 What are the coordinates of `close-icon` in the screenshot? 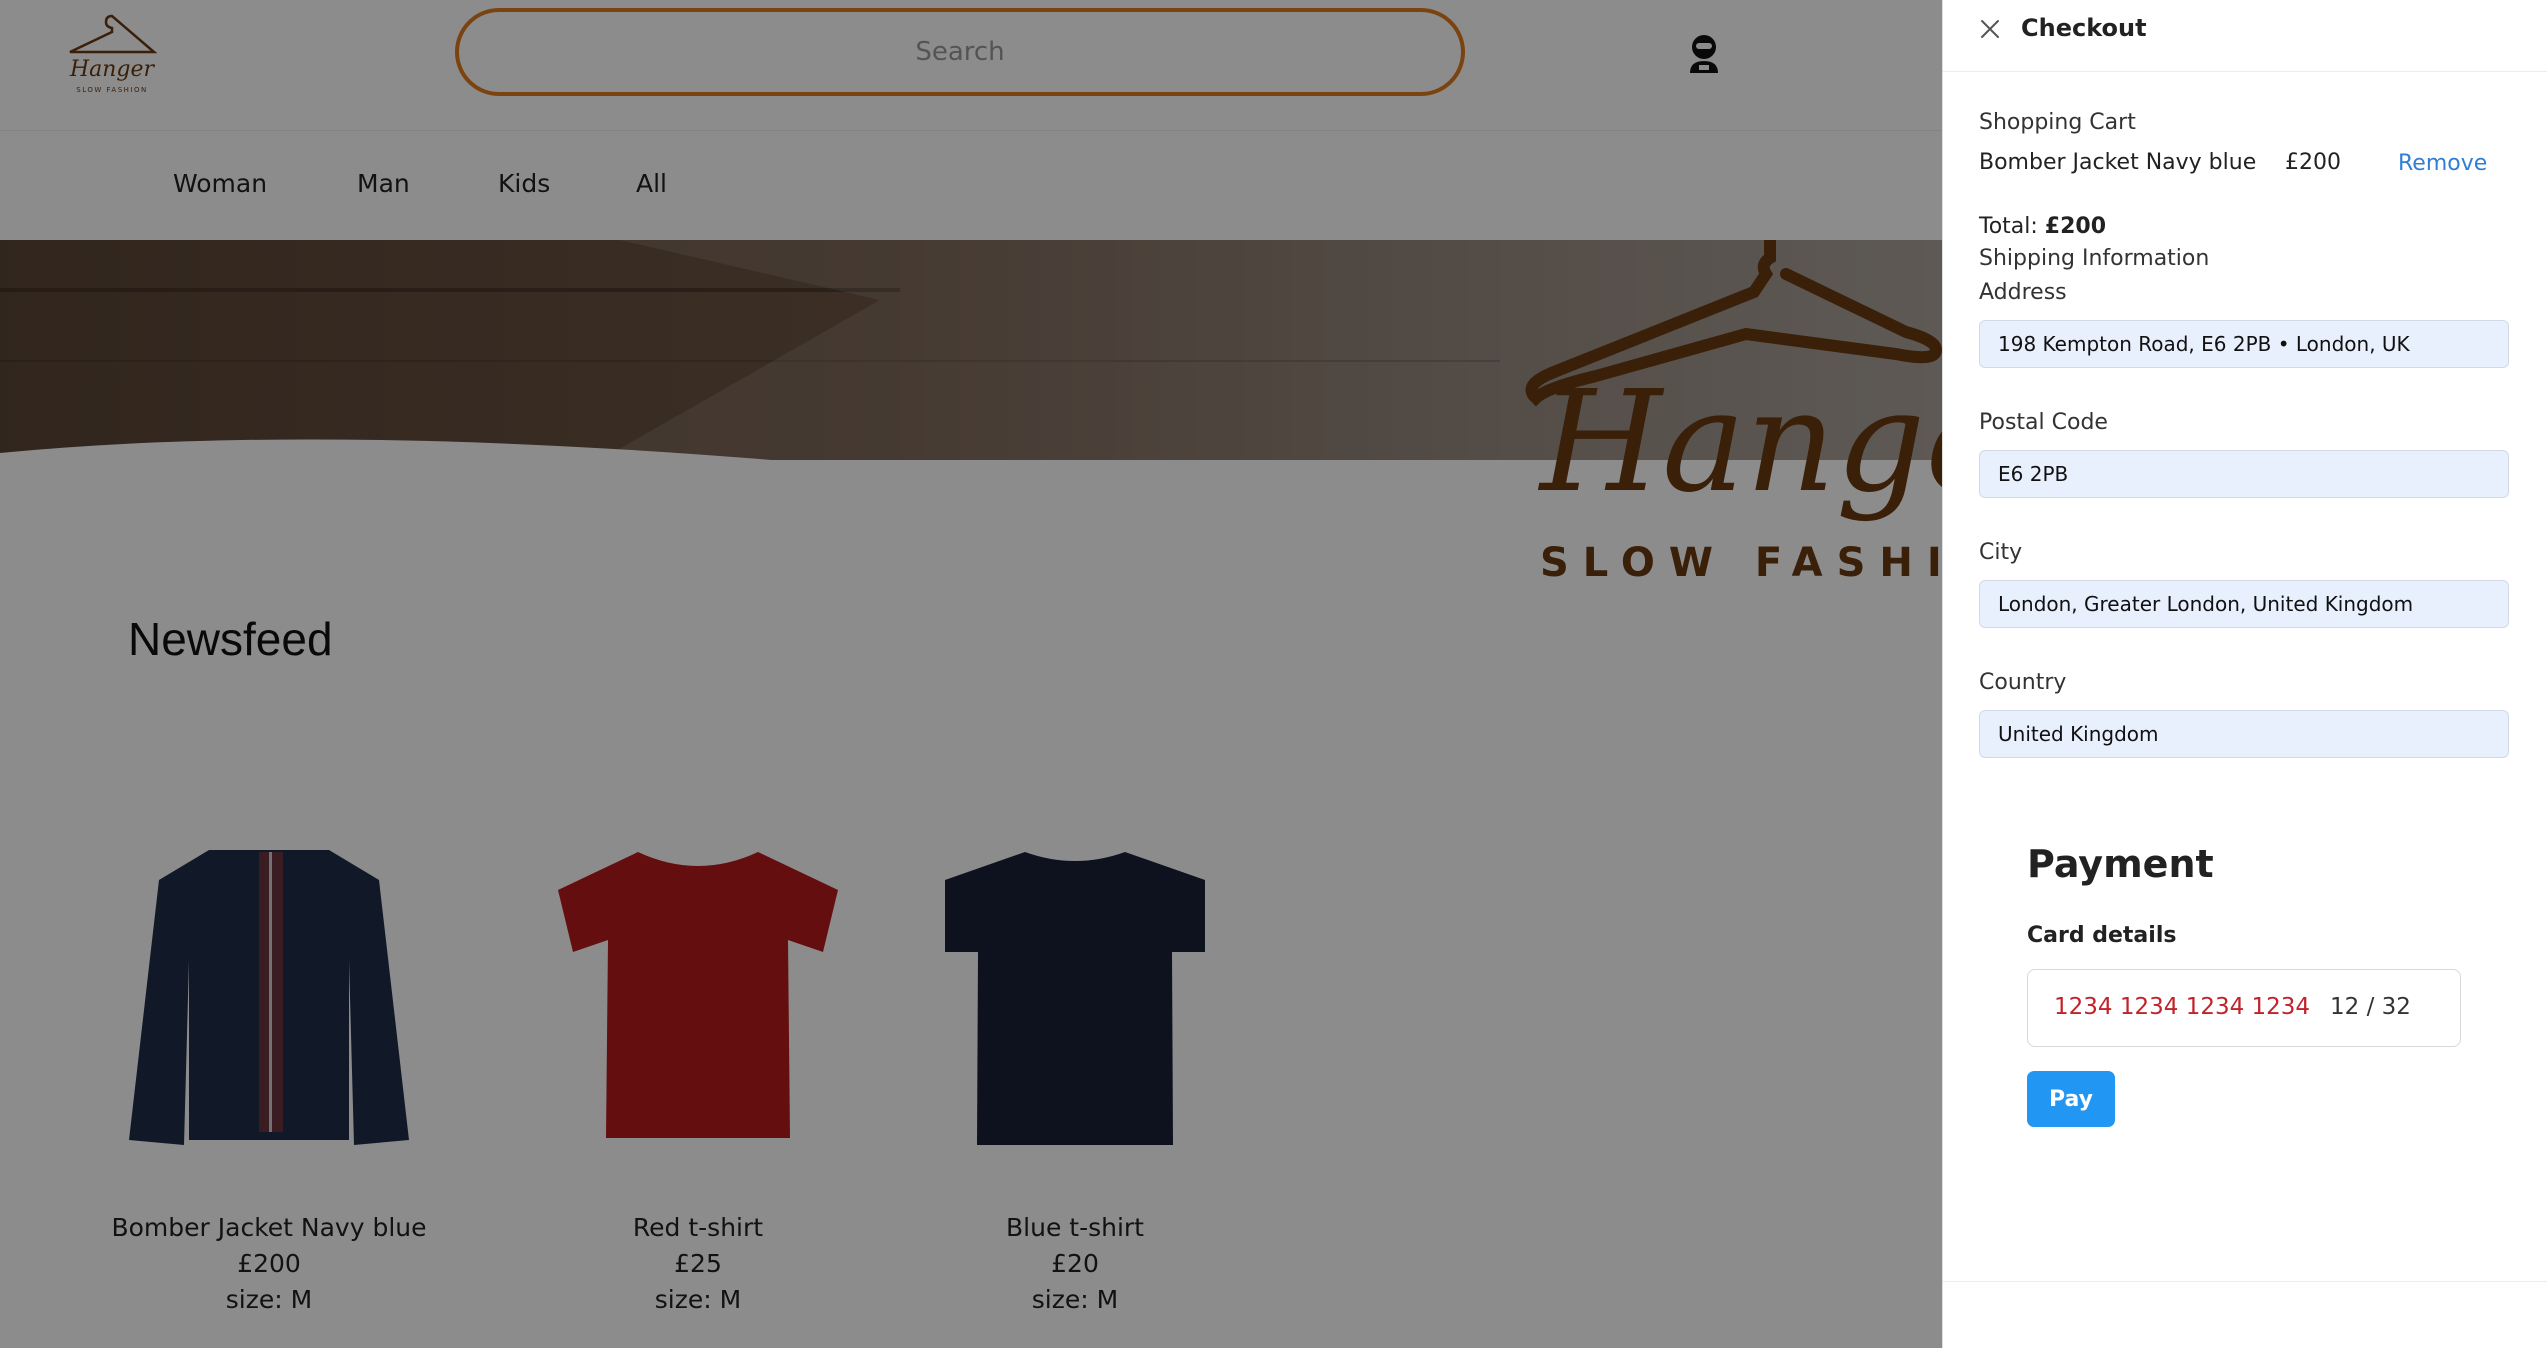 It's located at (1990, 29).